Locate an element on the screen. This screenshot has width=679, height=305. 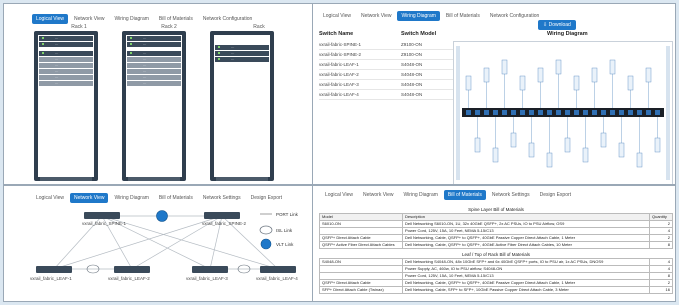
switch-name: vxrail-fabric-SPINE-2 is located at coordinates (340, 54).